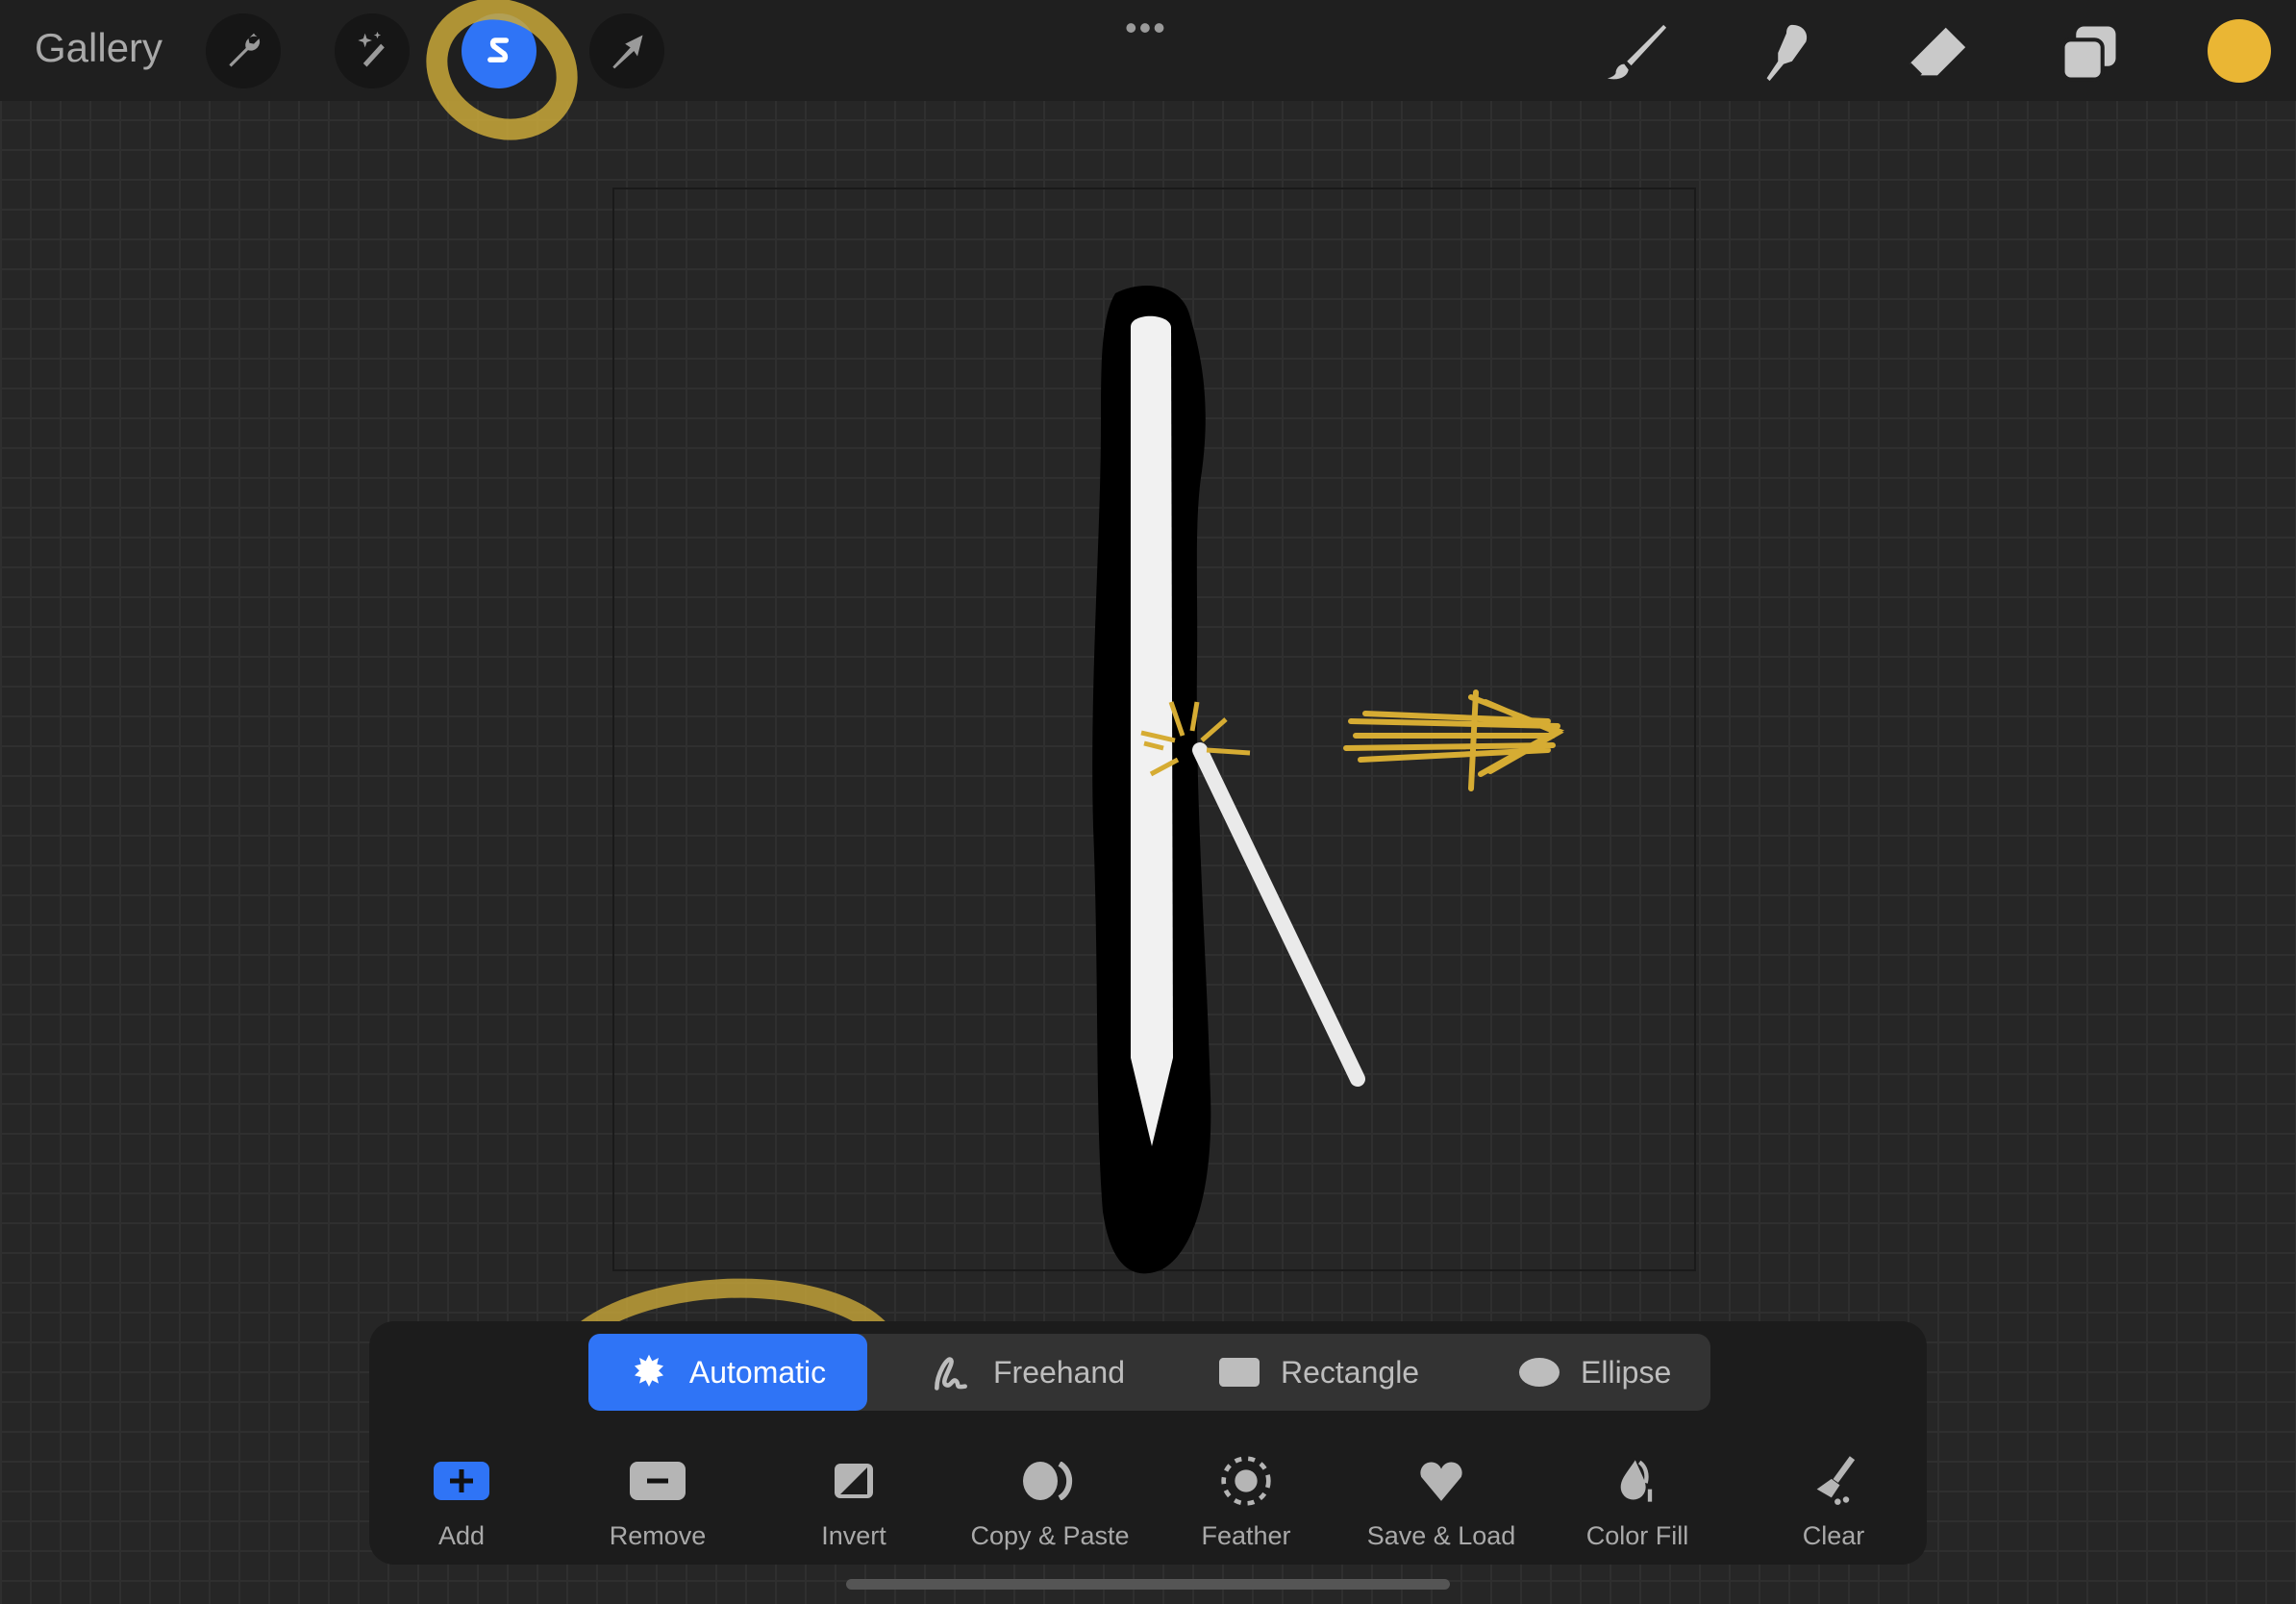 The width and height of the screenshot is (2296, 1604). Describe the element at coordinates (757, 1372) in the screenshot. I see `mode-label: Automatic` at that location.